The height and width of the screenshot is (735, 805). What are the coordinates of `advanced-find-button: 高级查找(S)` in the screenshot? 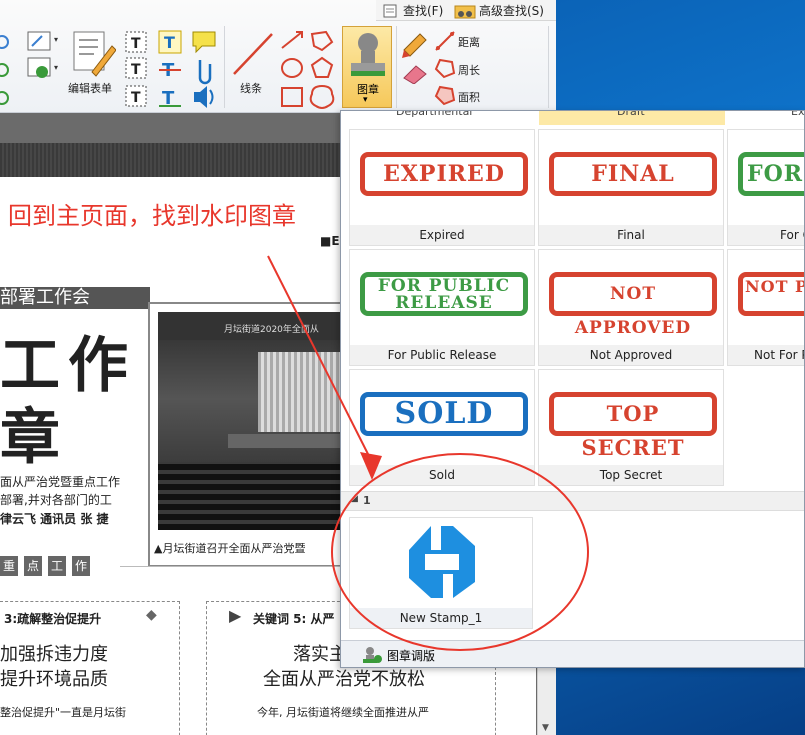 It's located at (499, 10).